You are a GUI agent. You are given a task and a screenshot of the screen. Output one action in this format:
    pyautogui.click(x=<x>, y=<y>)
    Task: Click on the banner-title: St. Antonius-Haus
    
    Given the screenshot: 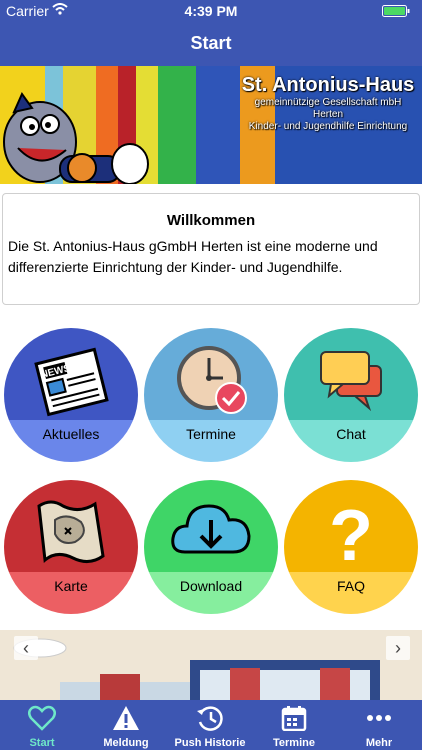 What is the action you would take?
    pyautogui.click(x=328, y=85)
    